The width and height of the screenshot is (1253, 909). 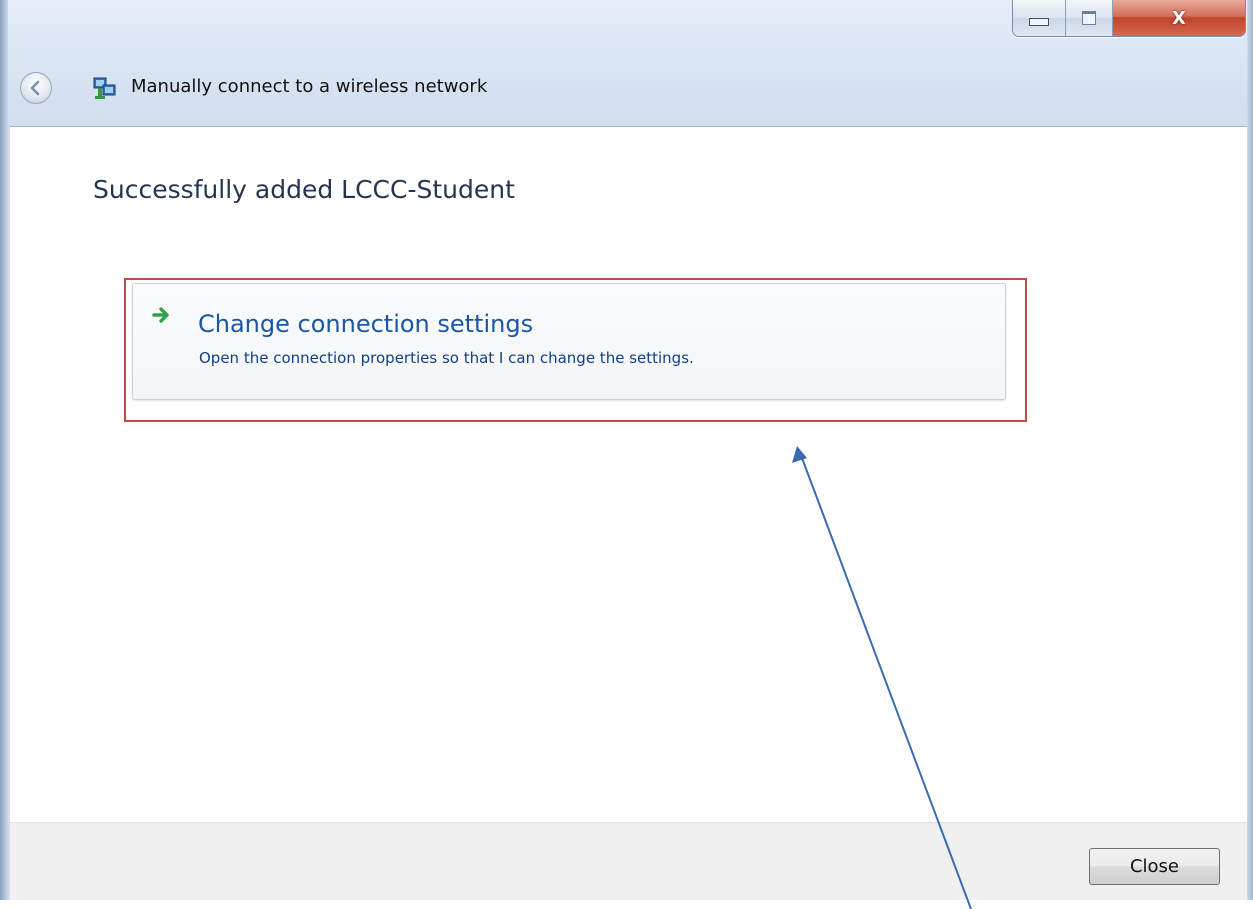 I want to click on maximize-button, so click(x=1089, y=18).